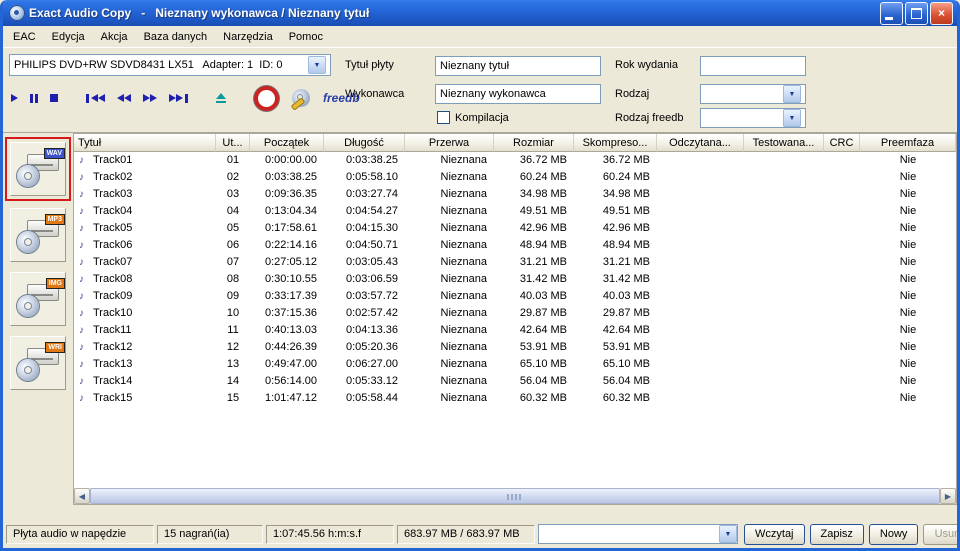 The image size is (960, 551). Describe the element at coordinates (38, 299) in the screenshot. I see `extract-img-button: IMG` at that location.